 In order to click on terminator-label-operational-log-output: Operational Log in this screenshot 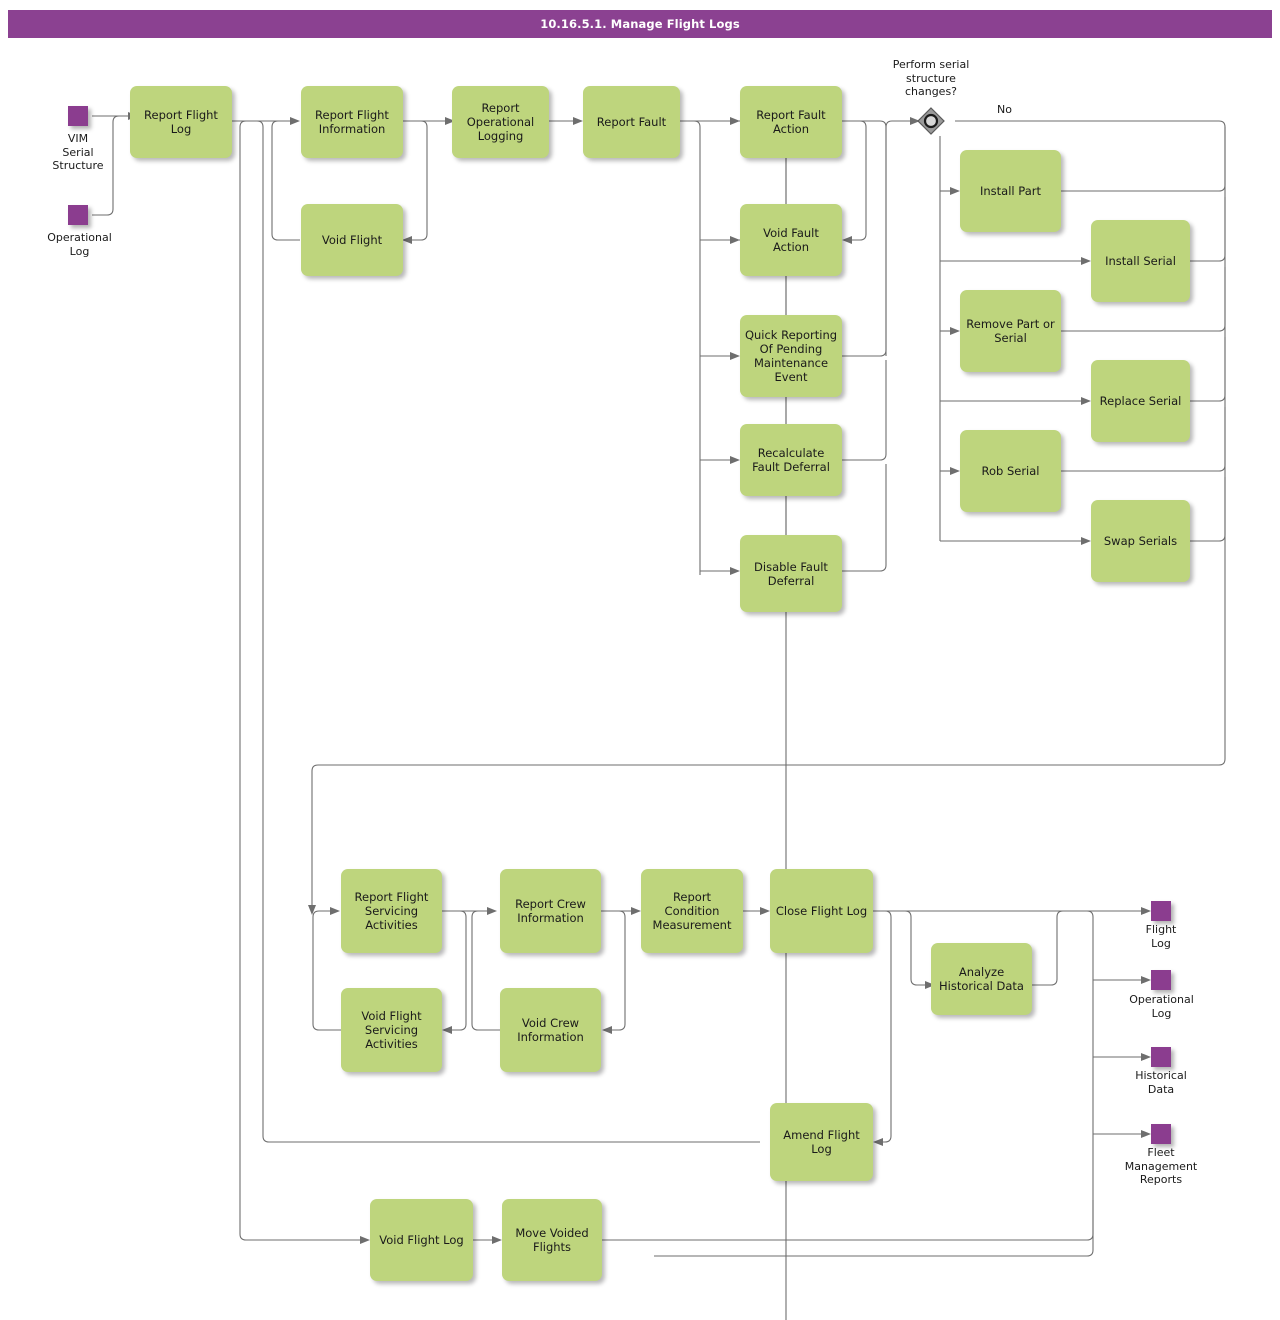, I will do `click(1161, 1006)`.